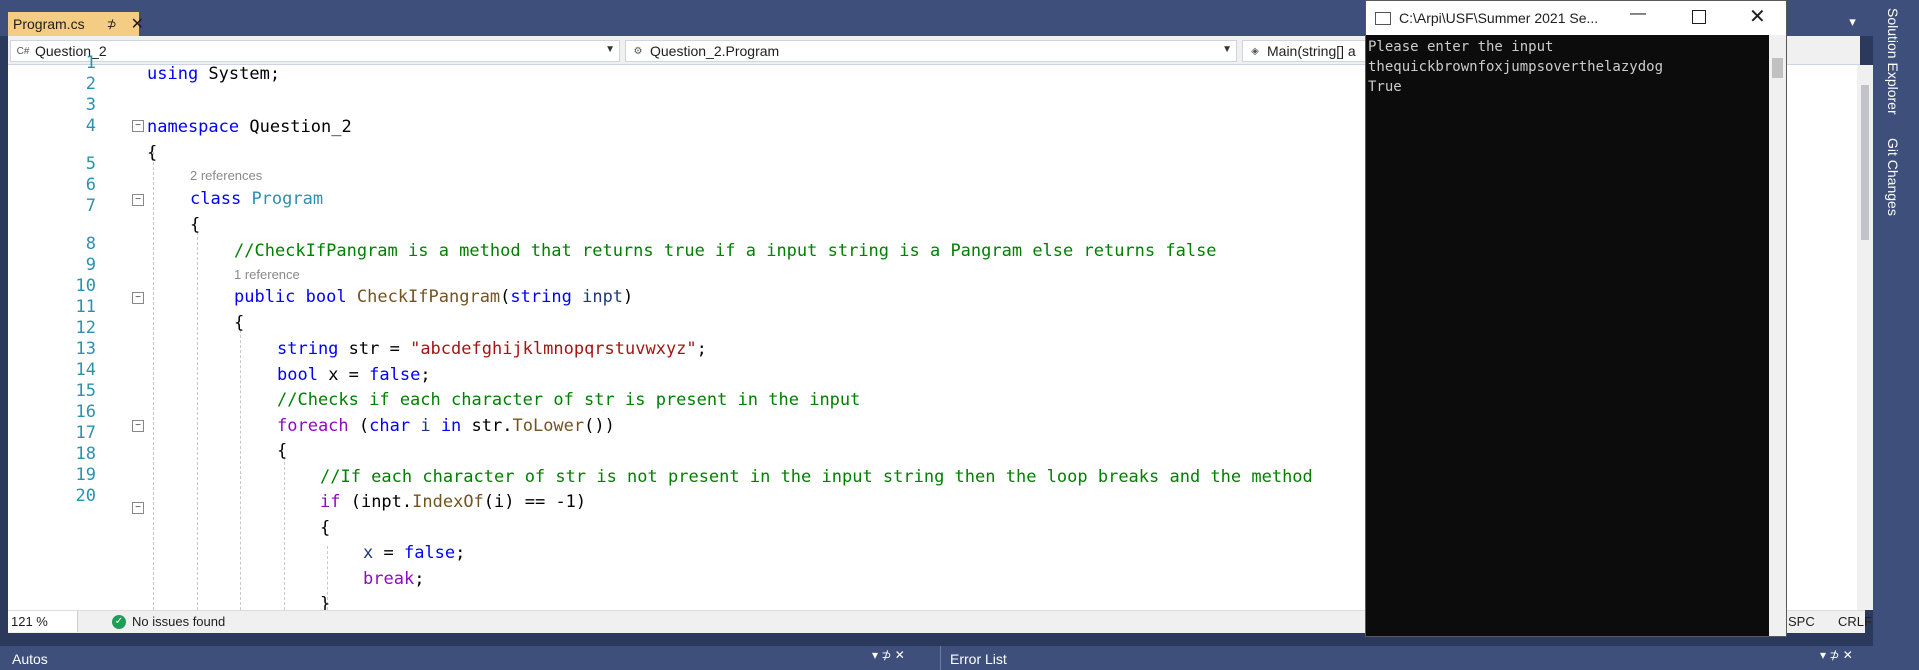 Image resolution: width=1919 pixels, height=670 pixels. Describe the element at coordinates (1855, 621) in the screenshot. I see `line-ending-indicator: CRLF` at that location.